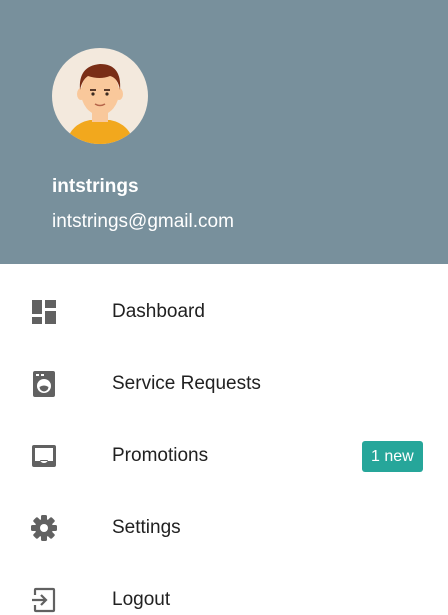  I want to click on logout-icon, so click(44, 600).